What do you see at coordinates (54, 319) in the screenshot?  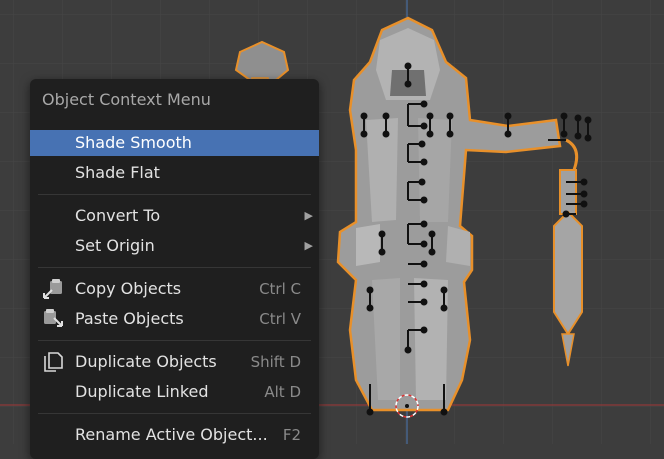 I see `paste-icon` at bounding box center [54, 319].